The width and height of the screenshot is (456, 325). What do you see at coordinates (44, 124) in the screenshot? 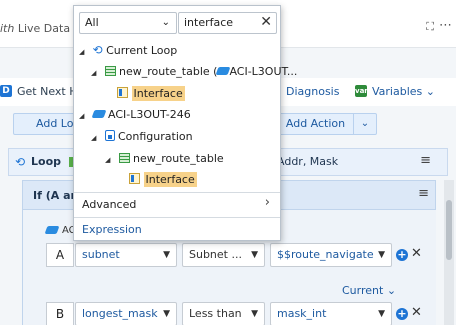
I see `add-loop-button: Add Lo` at bounding box center [44, 124].